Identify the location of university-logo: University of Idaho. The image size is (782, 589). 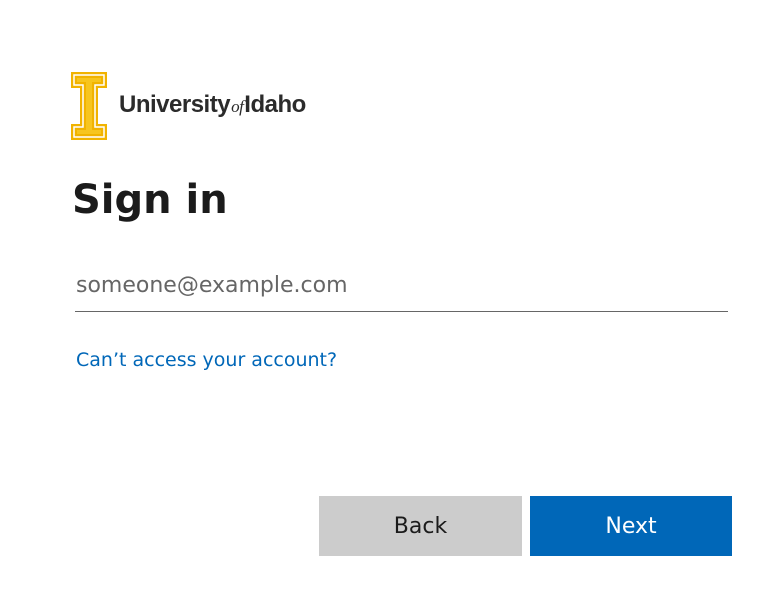
(188, 106).